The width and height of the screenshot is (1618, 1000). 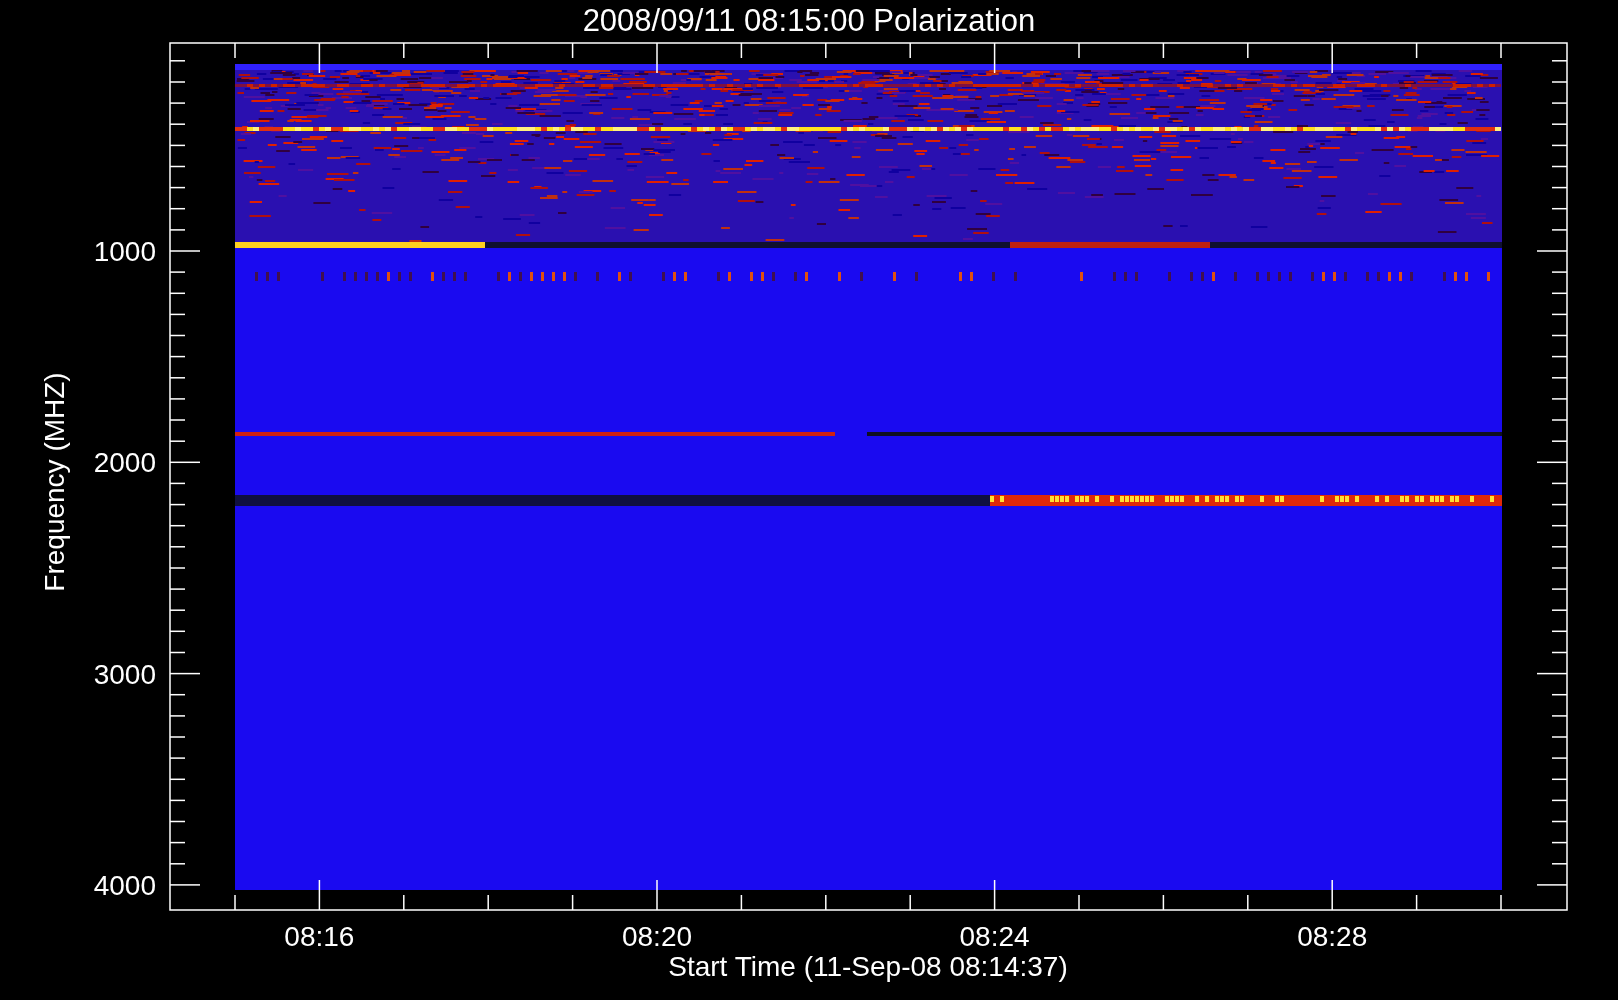 What do you see at coordinates (657, 936) in the screenshot?
I see `tick-label: 08:20` at bounding box center [657, 936].